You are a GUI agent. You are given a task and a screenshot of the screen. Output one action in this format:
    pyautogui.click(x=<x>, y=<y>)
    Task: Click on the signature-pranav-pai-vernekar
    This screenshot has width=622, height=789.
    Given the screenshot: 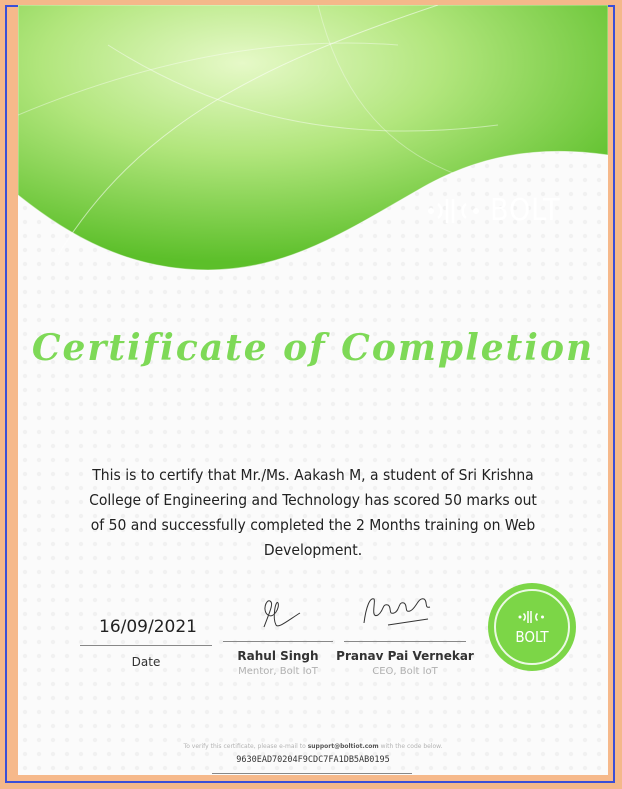 What is the action you would take?
    pyautogui.click(x=397, y=612)
    